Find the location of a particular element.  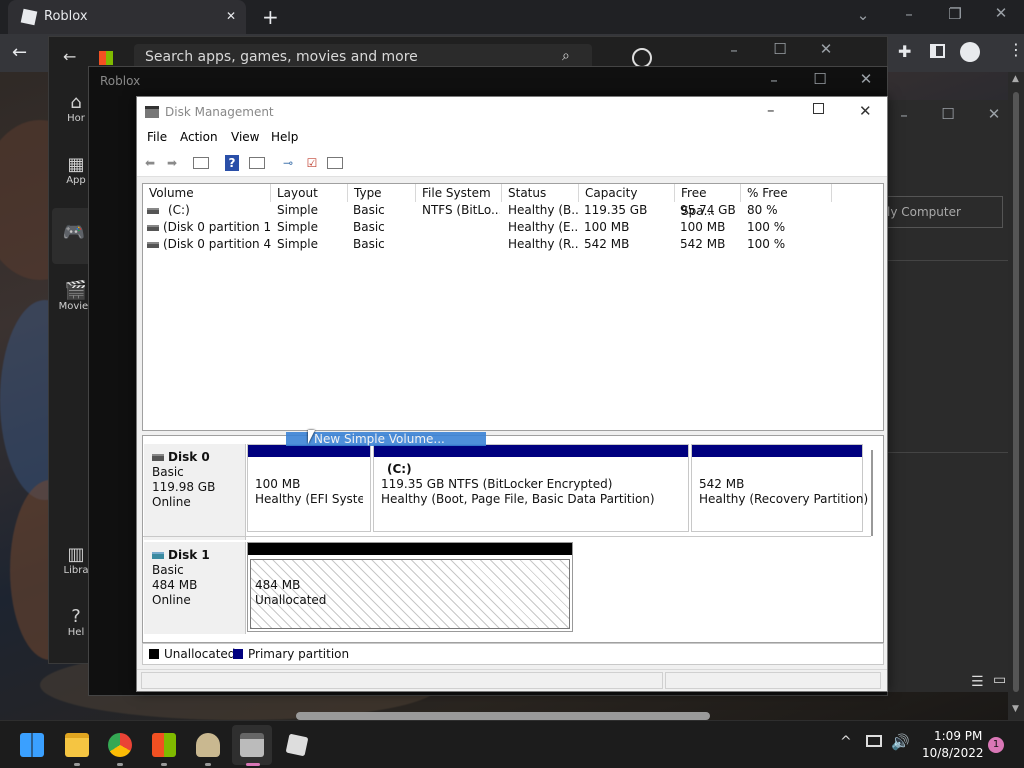

bg-window-button: ly Computer is located at coordinates (944, 212).